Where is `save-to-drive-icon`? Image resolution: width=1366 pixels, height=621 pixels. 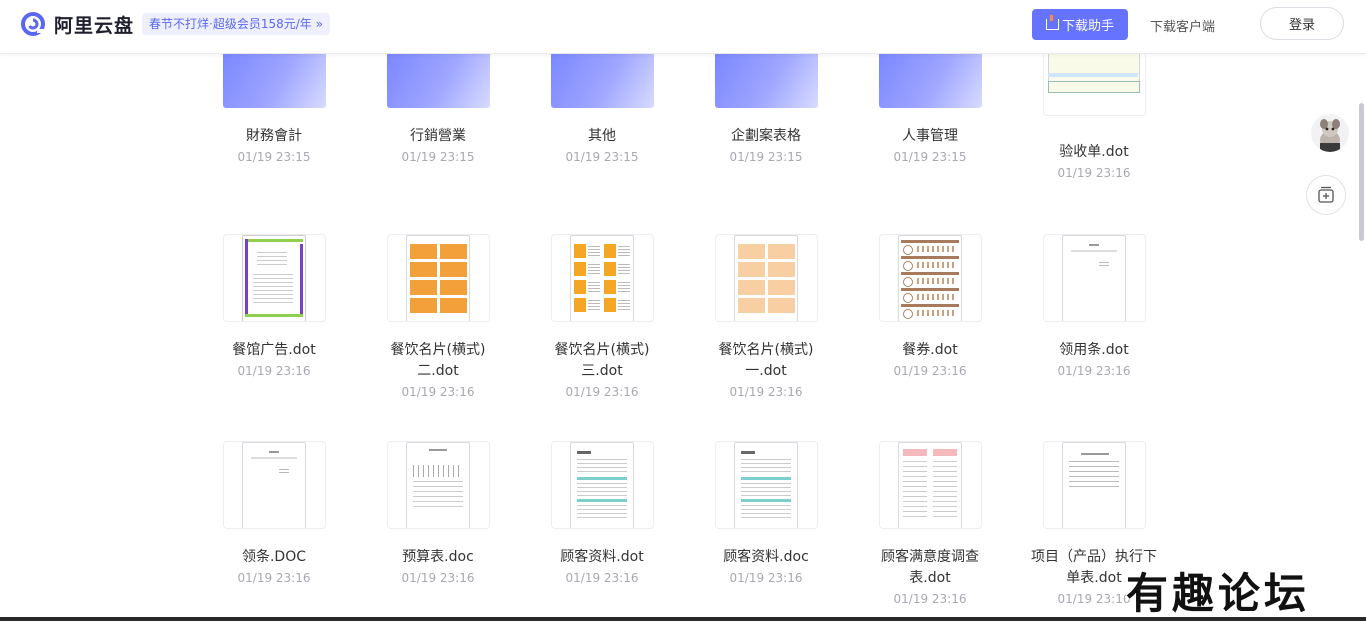 save-to-drive-icon is located at coordinates (1326, 194).